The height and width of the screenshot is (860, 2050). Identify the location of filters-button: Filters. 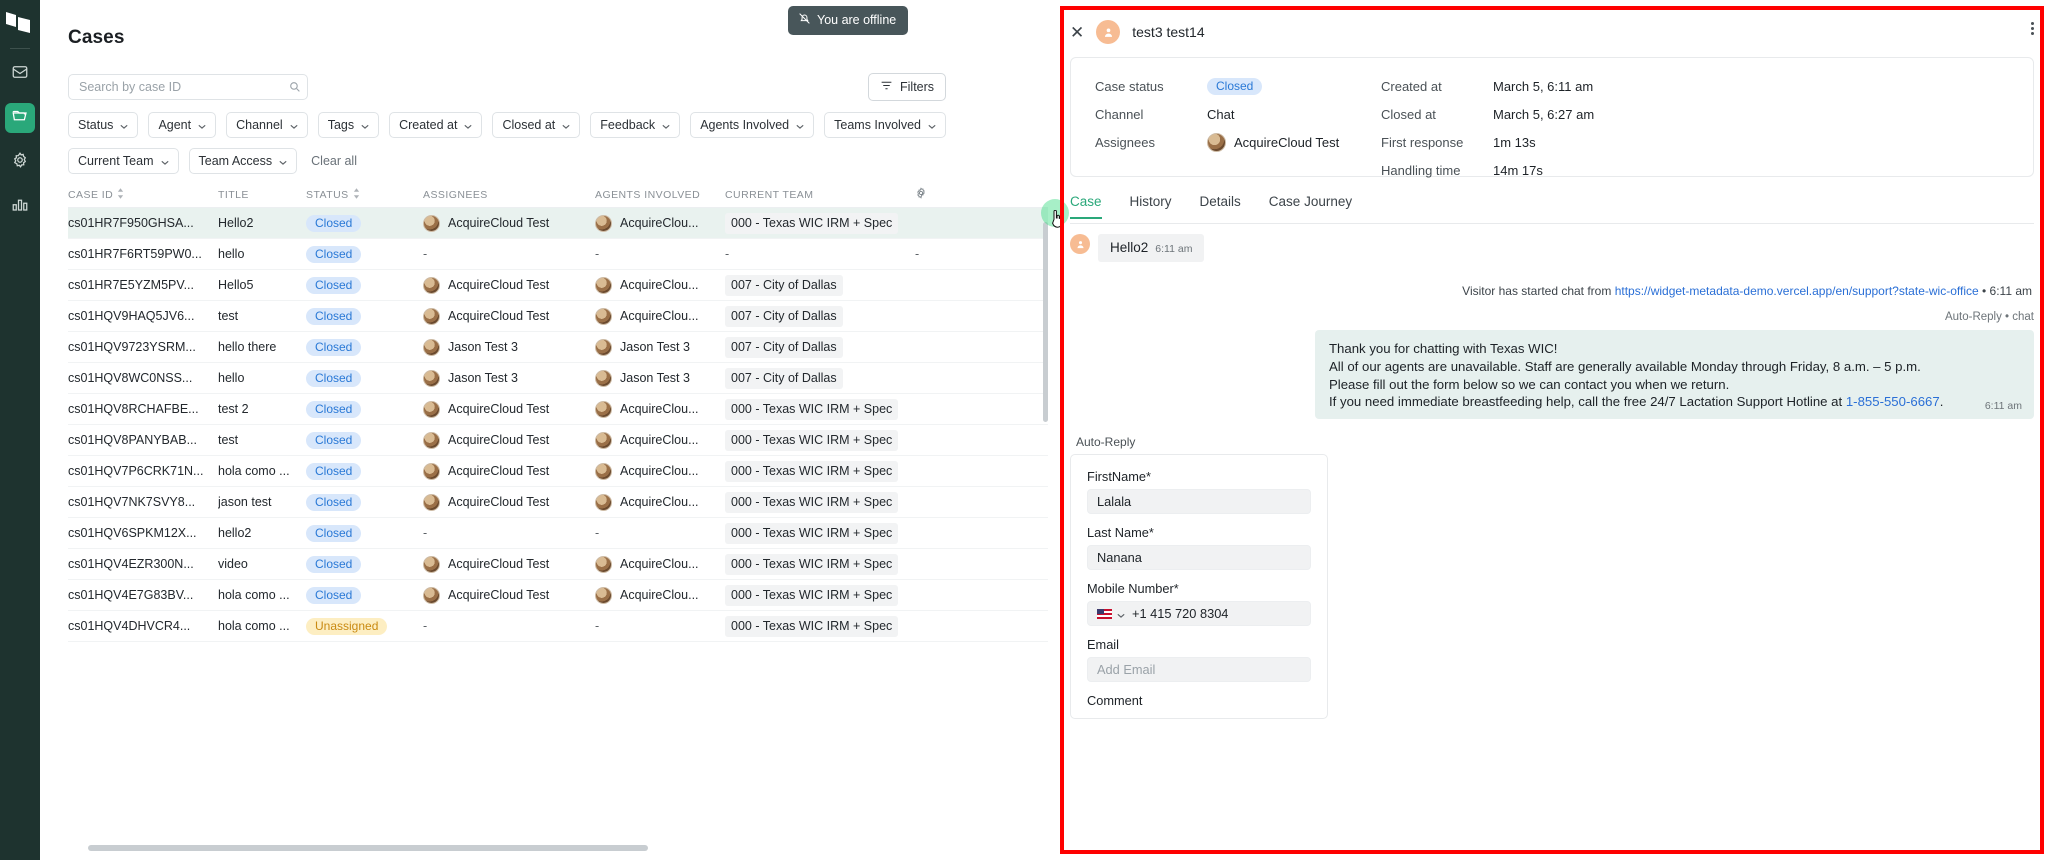
(907, 87).